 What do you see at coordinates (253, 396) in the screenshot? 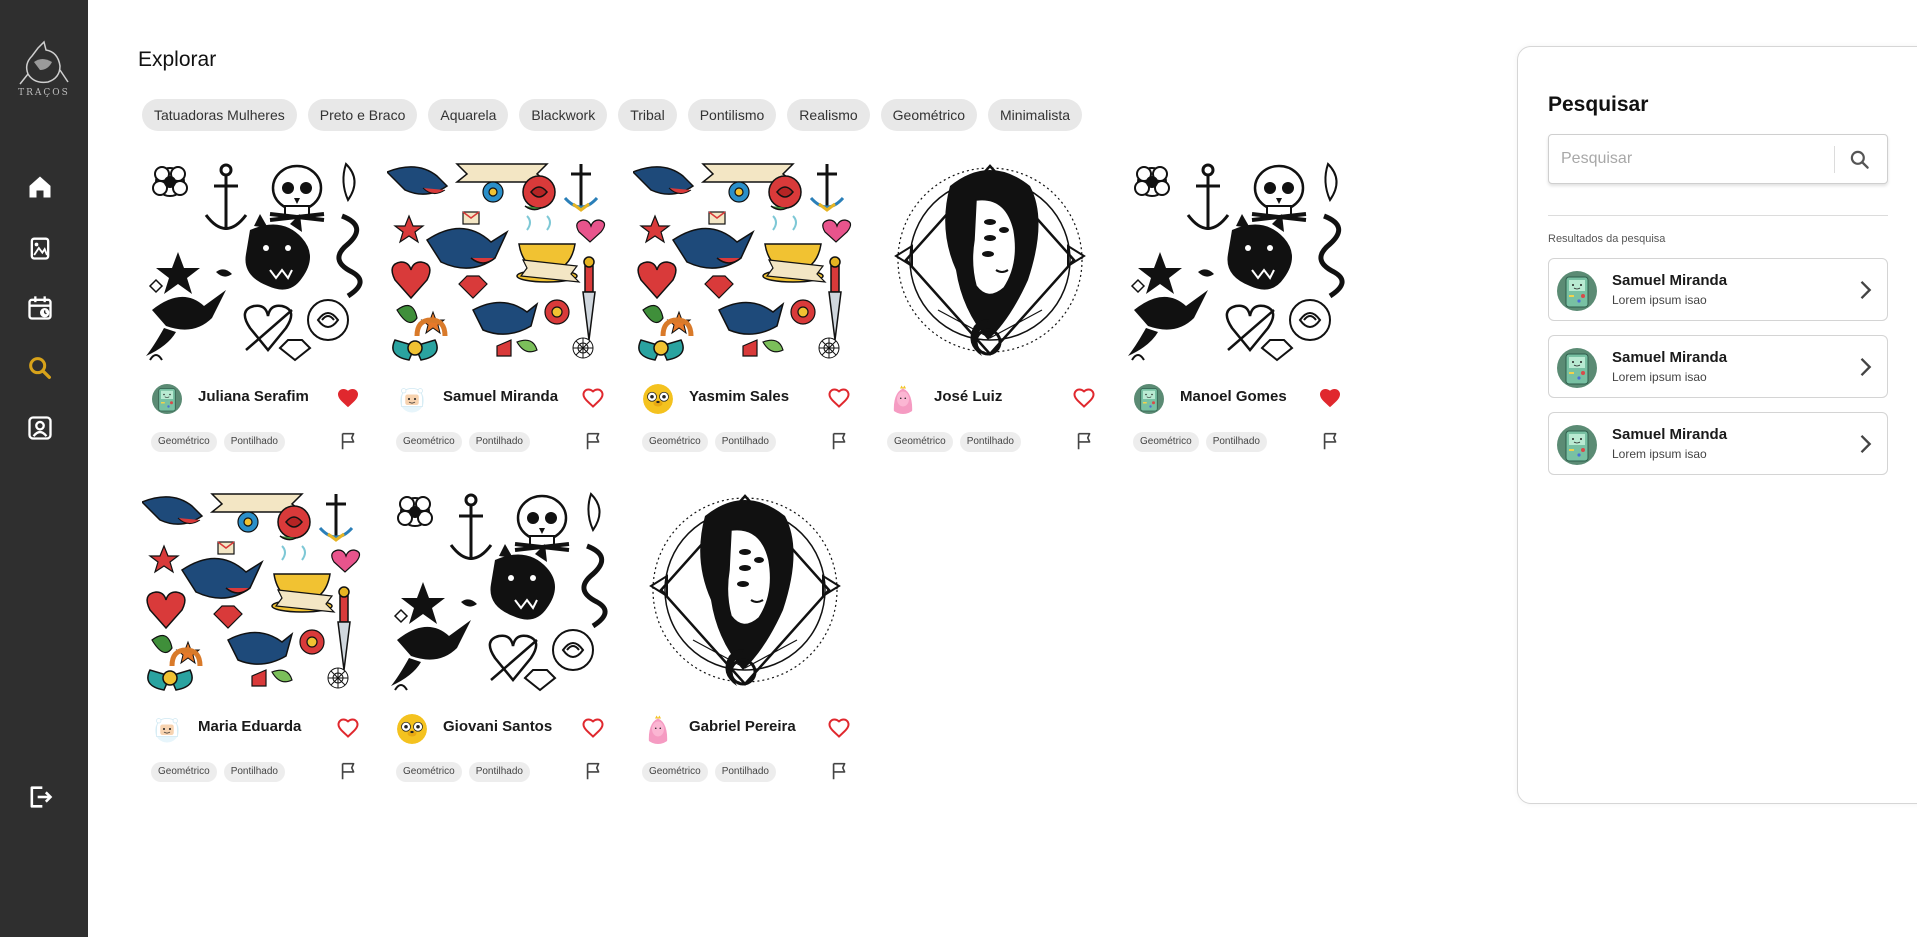
I see `artist-name: Juliana Serafim` at bounding box center [253, 396].